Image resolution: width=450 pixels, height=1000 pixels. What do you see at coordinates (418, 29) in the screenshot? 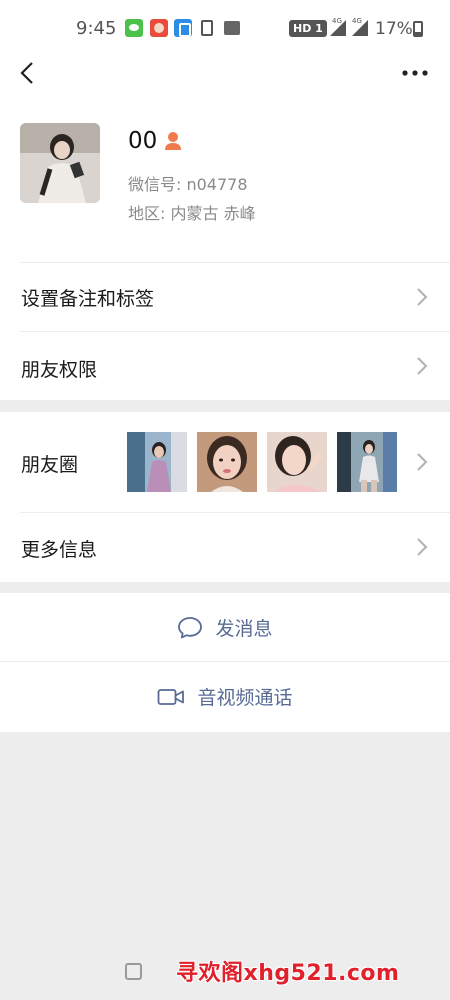
I see `battery-icon` at bounding box center [418, 29].